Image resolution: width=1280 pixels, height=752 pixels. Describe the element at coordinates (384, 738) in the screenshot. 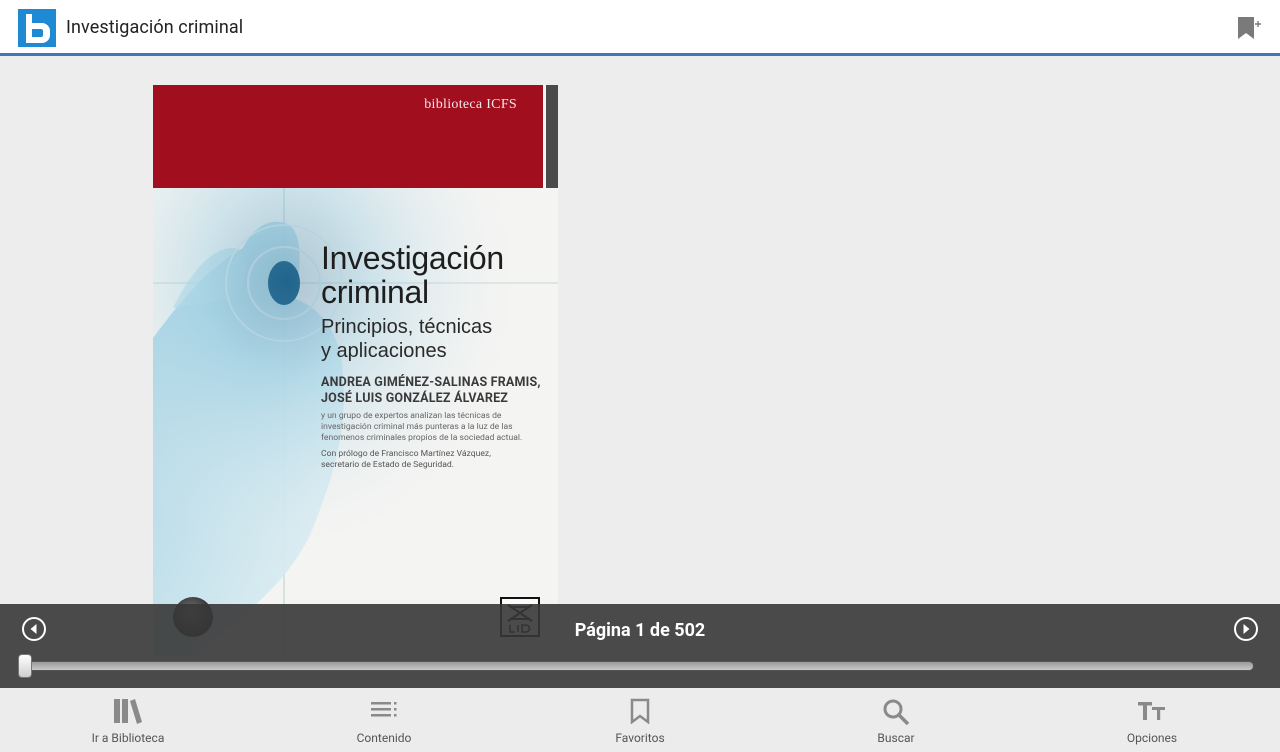

I see `nav-contents-label: Contenido` at that location.